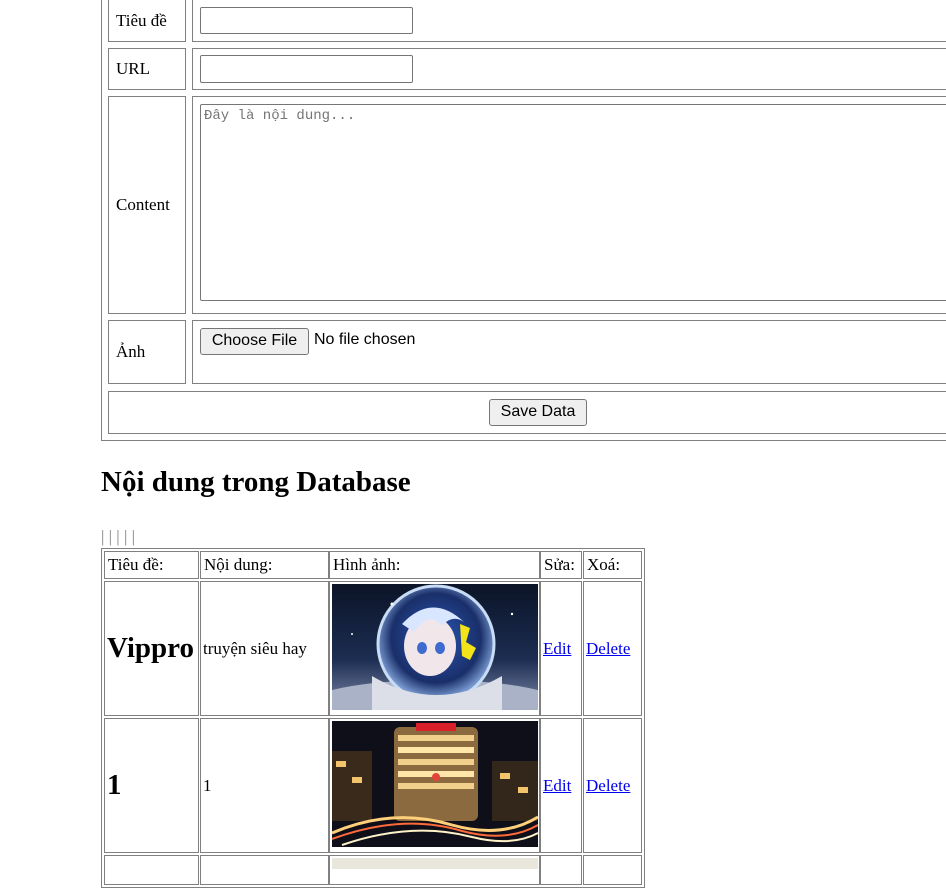 This screenshot has height=888, width=946. What do you see at coordinates (151, 565) in the screenshot?
I see `header-title: Tiêu đề:` at bounding box center [151, 565].